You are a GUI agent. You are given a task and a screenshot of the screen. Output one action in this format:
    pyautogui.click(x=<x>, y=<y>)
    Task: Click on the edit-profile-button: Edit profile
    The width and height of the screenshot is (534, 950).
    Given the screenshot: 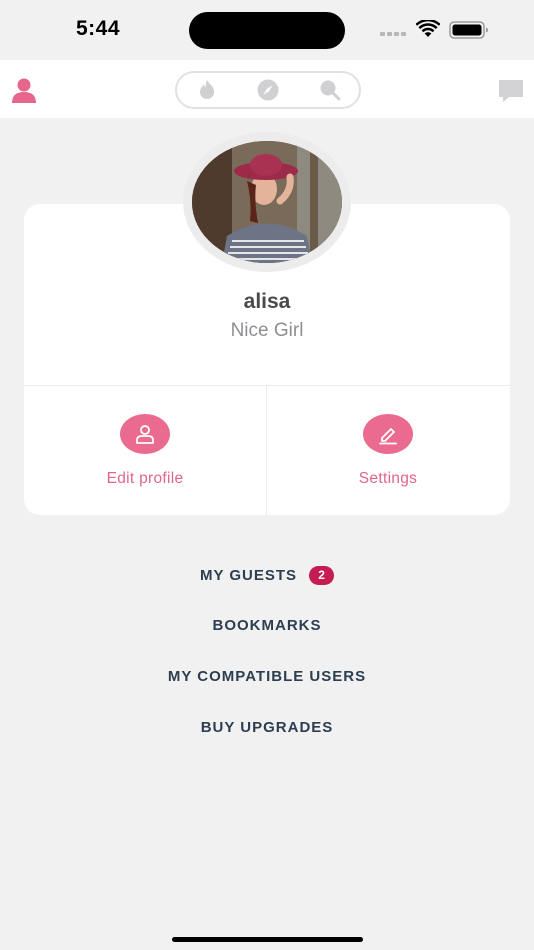 What is the action you would take?
    pyautogui.click(x=145, y=450)
    